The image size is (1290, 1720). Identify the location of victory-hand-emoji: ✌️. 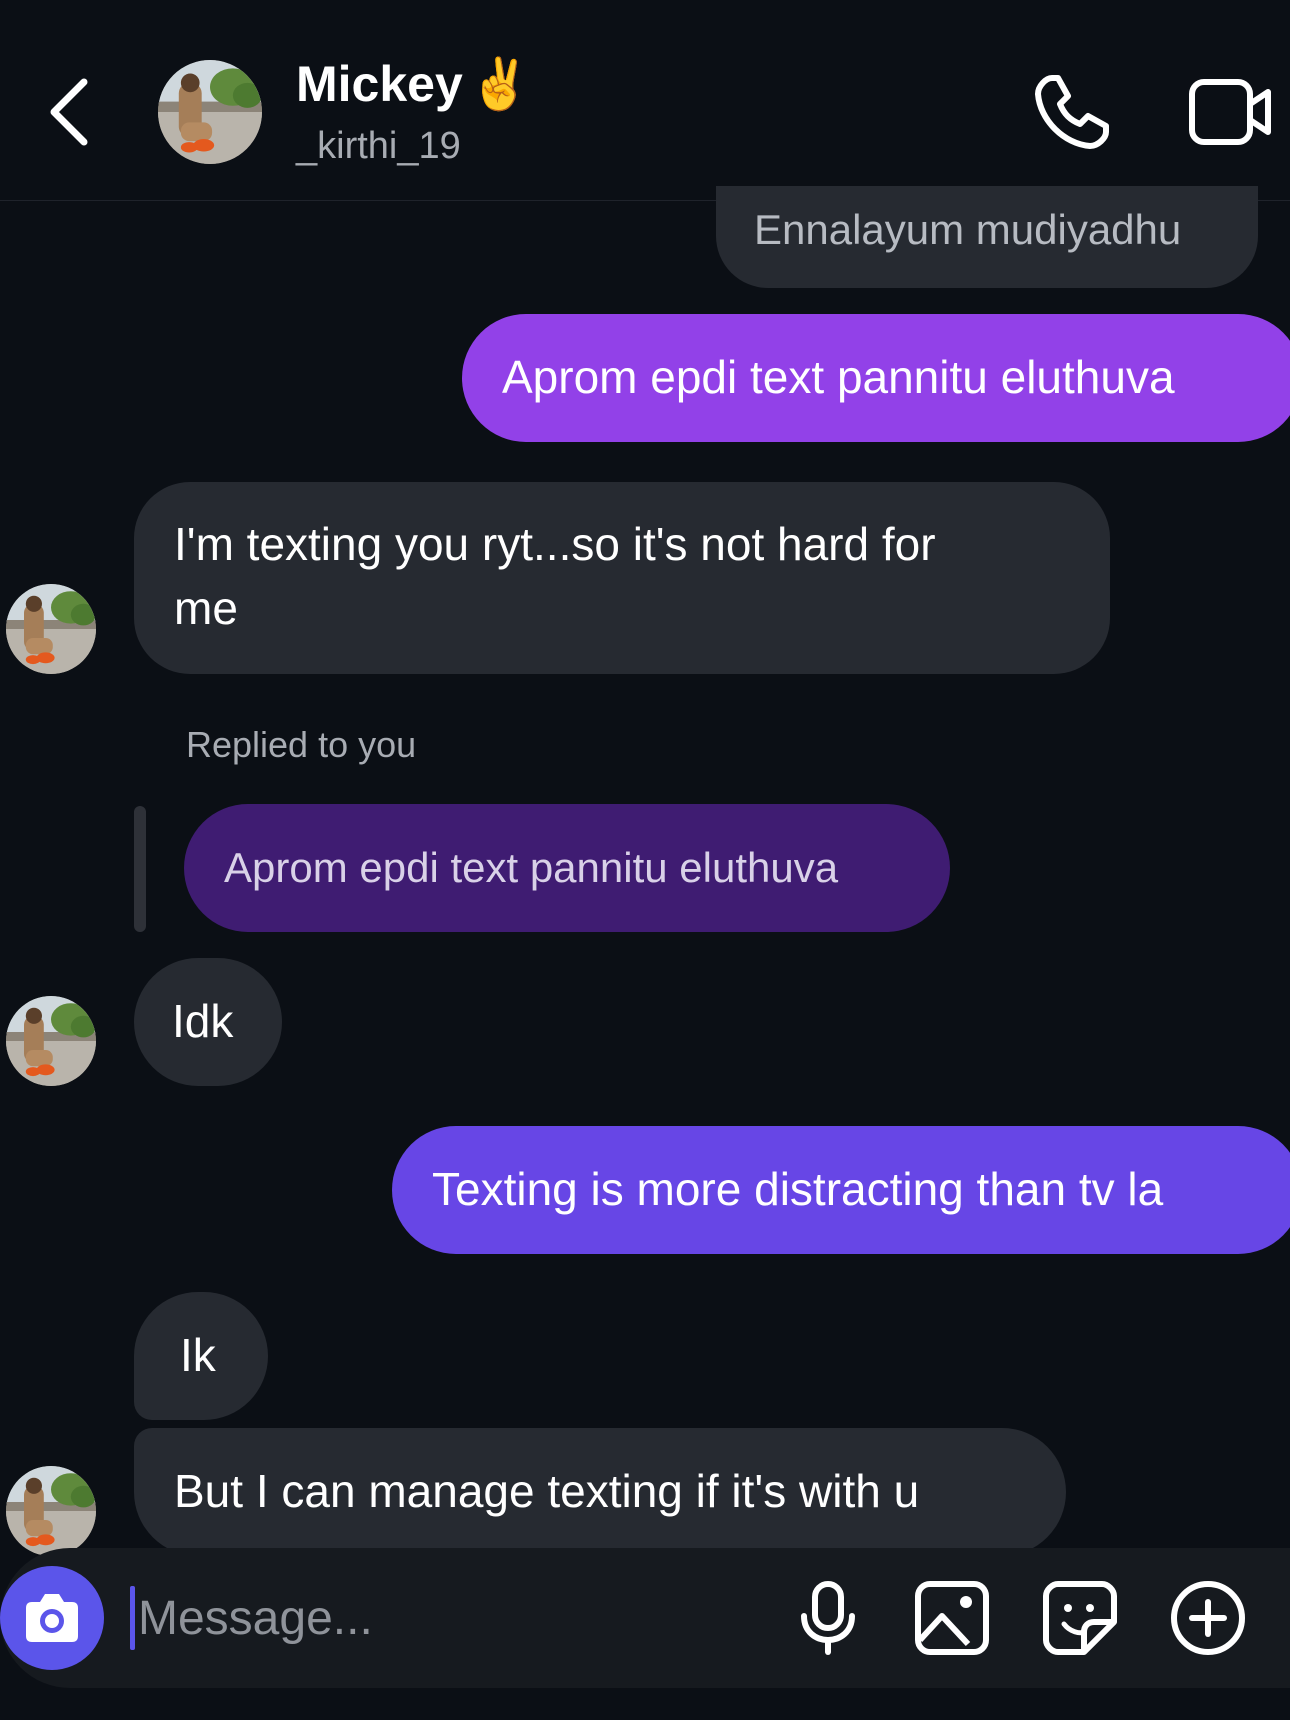
(500, 84).